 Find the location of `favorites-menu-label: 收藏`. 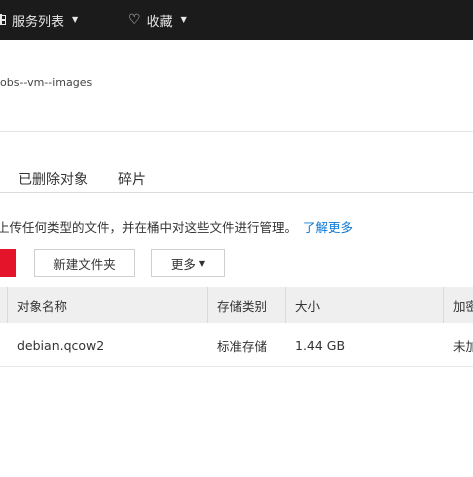

favorites-menu-label: 收藏 is located at coordinates (159, 22).